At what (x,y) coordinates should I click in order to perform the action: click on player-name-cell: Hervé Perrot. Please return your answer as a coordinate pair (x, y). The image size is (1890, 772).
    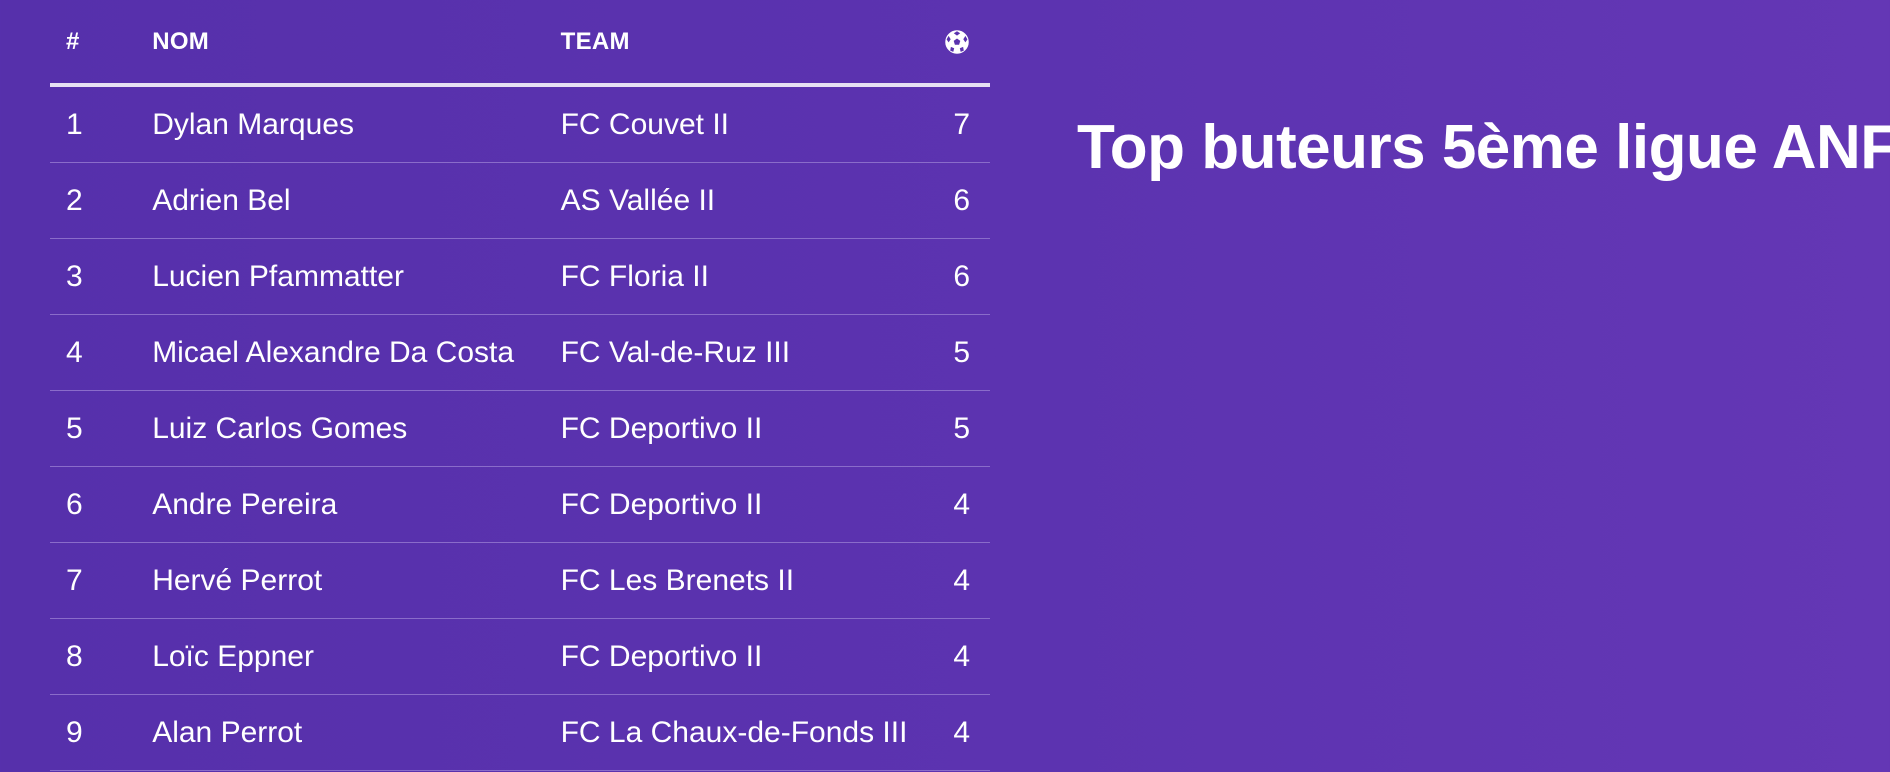
    Looking at the image, I should click on (356, 580).